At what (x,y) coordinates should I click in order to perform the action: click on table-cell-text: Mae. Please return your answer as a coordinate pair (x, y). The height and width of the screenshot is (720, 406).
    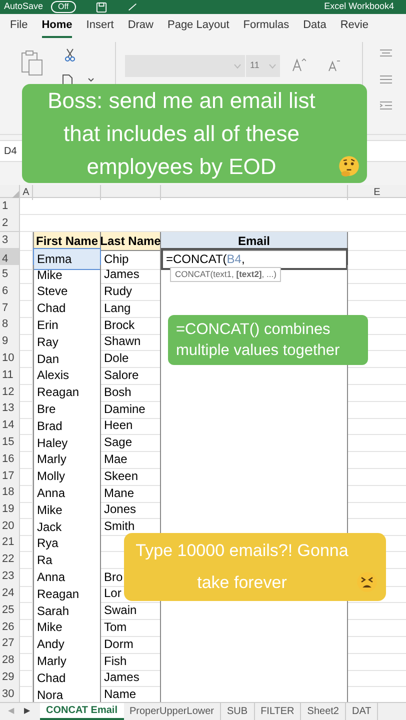
    Looking at the image, I should click on (116, 459).